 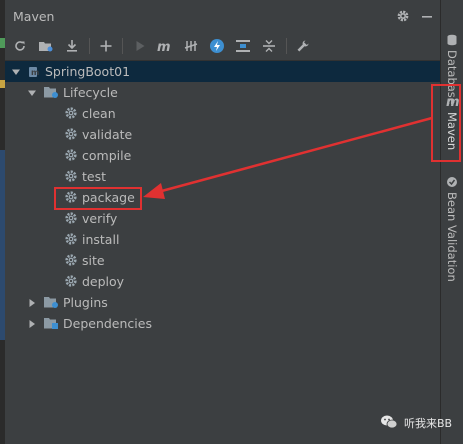 What do you see at coordinates (33, 16) in the screenshot?
I see `tool-window-title: Maven` at bounding box center [33, 16].